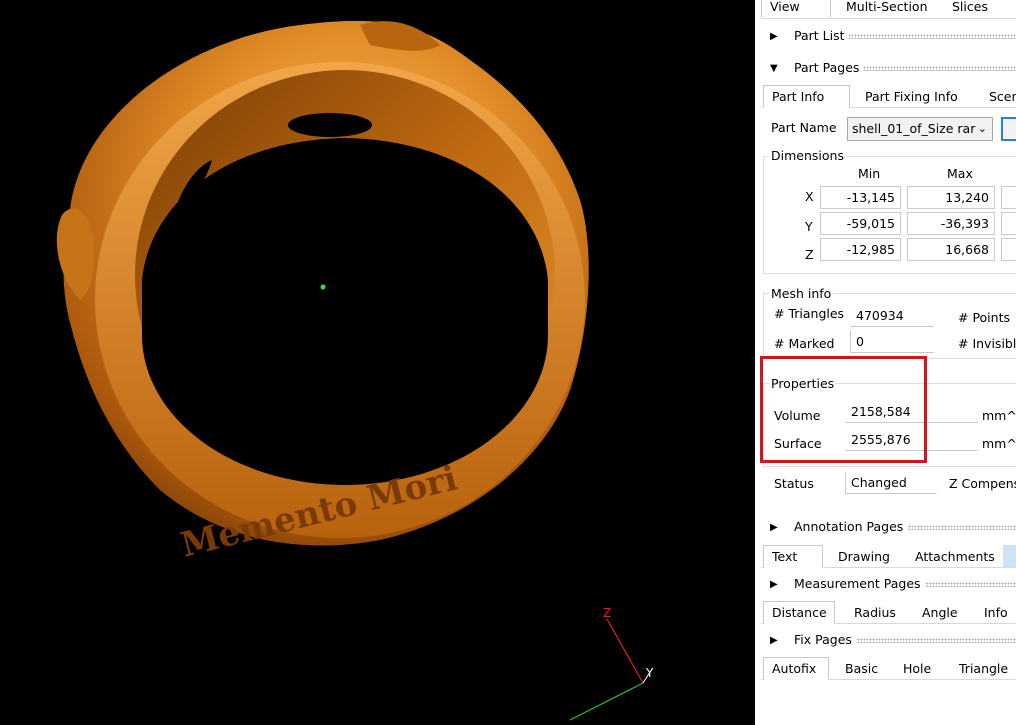  What do you see at coordinates (804, 127) in the screenshot?
I see `part-name-label: Part Name` at bounding box center [804, 127].